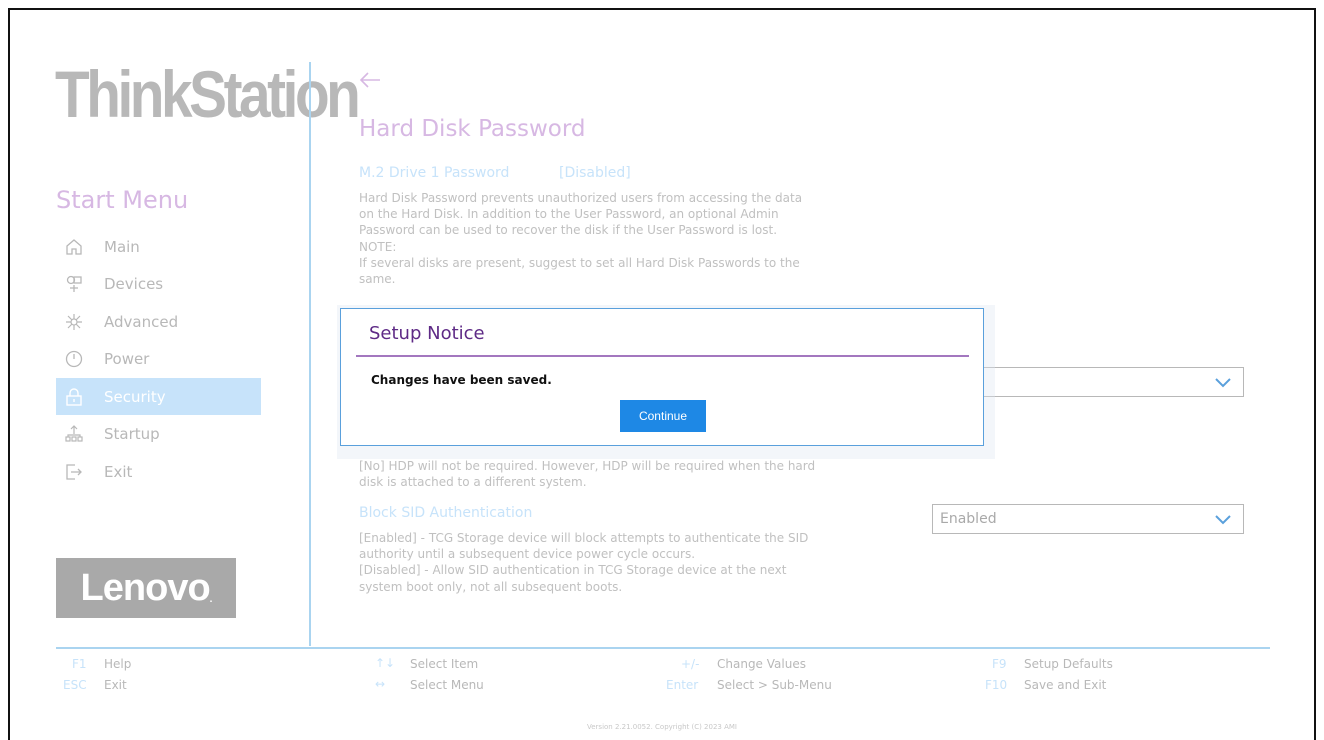 The image size is (1324, 740). I want to click on key-updown-desc: Select Item, so click(444, 664).